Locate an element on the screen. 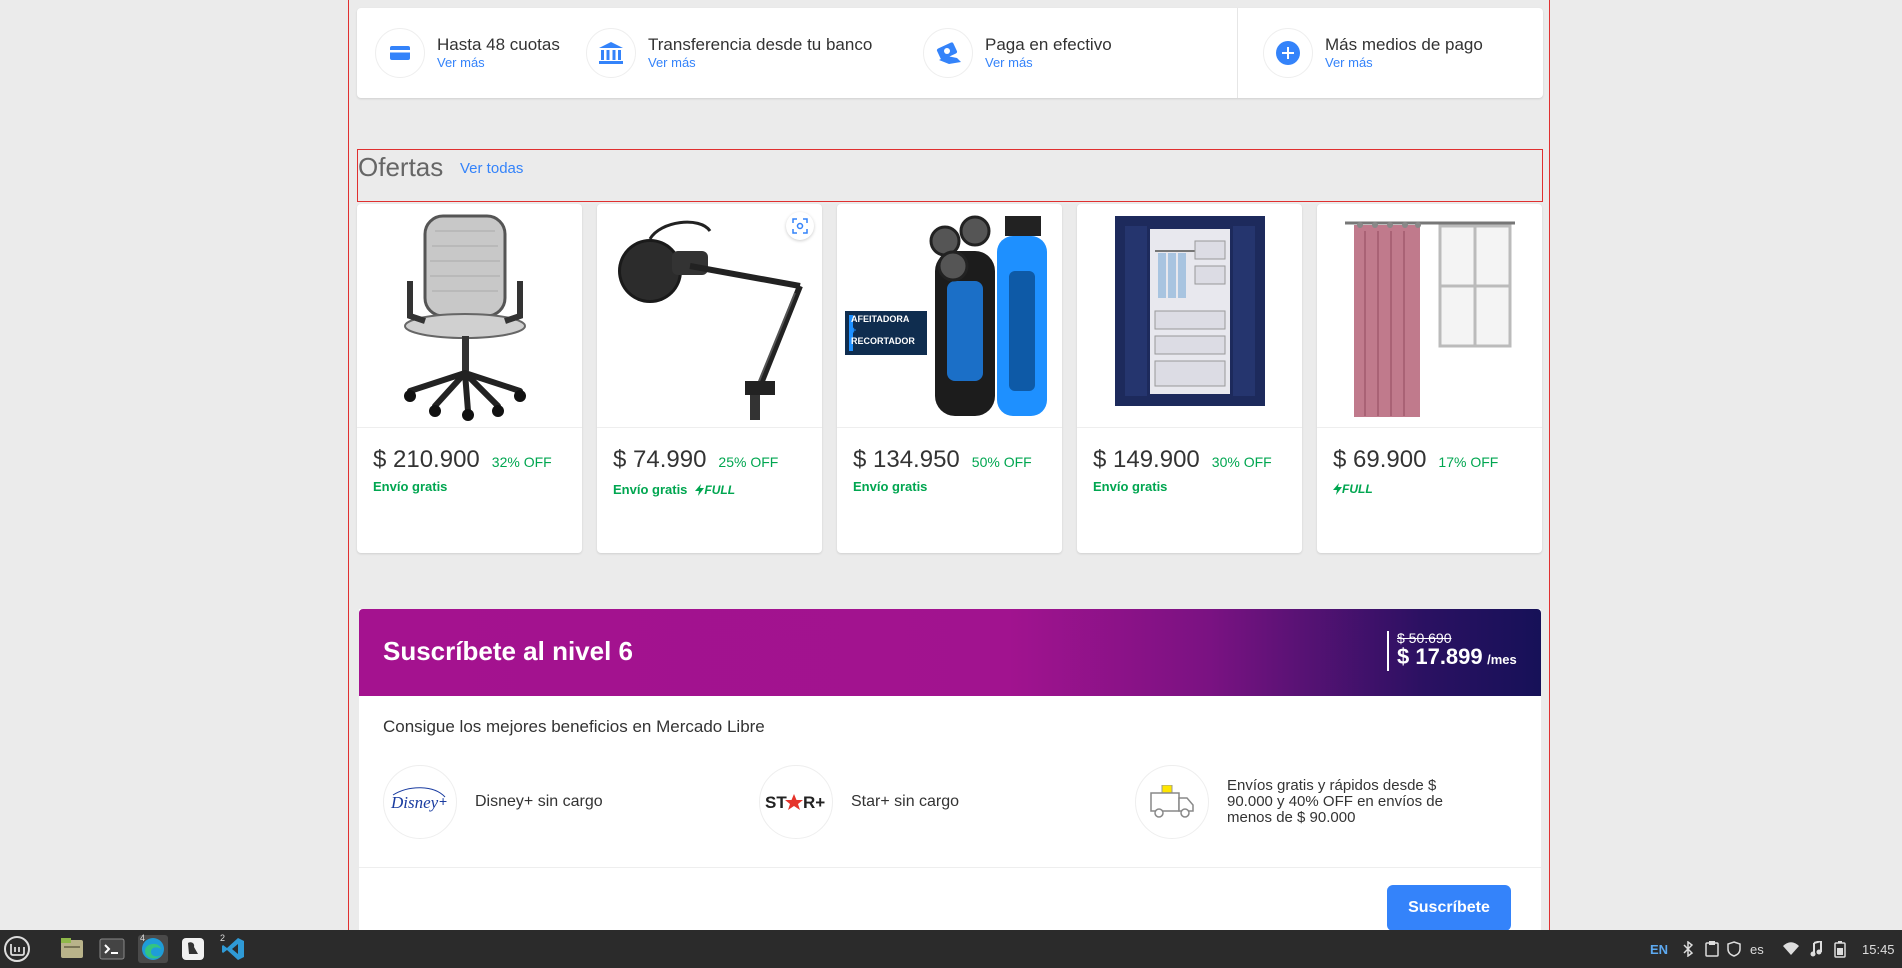 Image resolution: width=1902 pixels, height=968 pixels. file-manager-icon is located at coordinates (72, 949).